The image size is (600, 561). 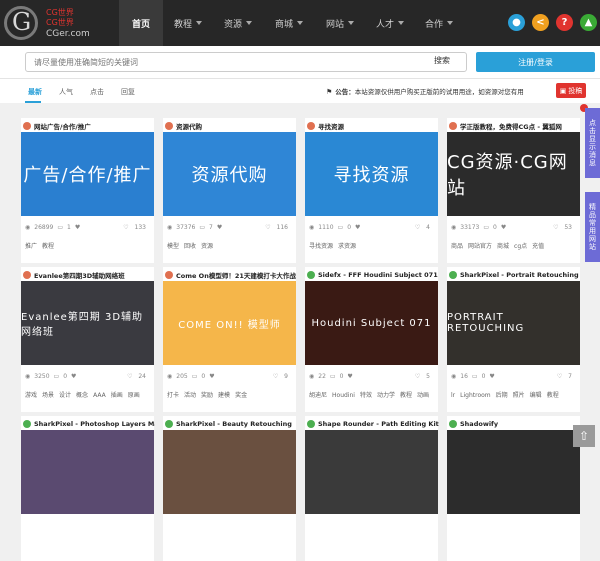 I want to click on card-thumbnail: 资源代购, so click(x=229, y=174).